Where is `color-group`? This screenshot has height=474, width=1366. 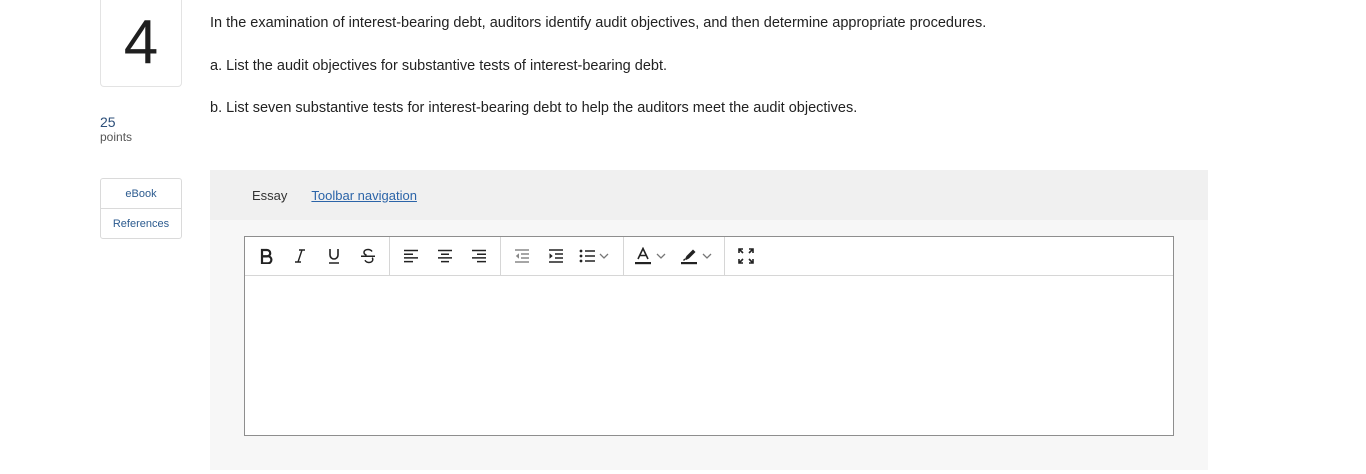
color-group is located at coordinates (674, 256).